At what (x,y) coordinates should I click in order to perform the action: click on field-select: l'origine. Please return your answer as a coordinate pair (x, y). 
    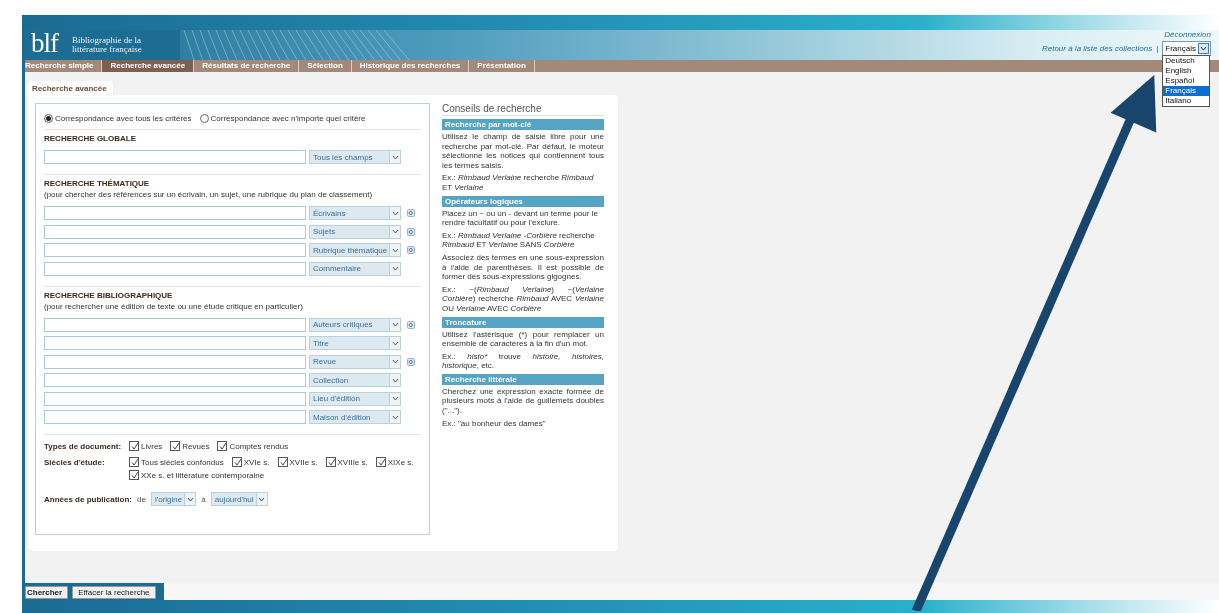
    Looking at the image, I should click on (173, 499).